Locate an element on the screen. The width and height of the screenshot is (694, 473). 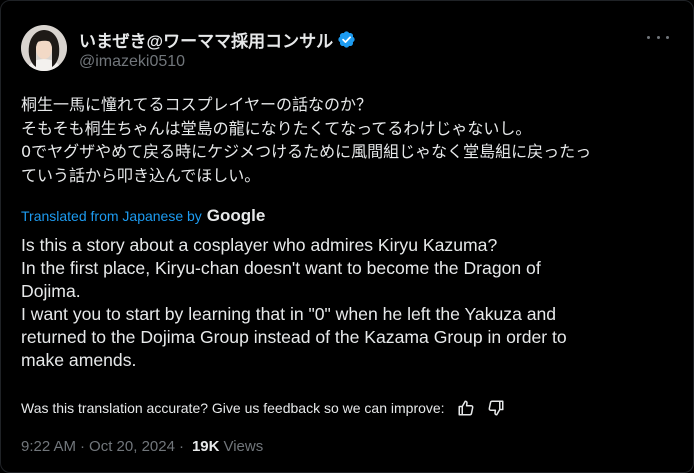
post-meta: 9:22 AM · Oct 20, 2024 · 19K Views is located at coordinates (142, 446).